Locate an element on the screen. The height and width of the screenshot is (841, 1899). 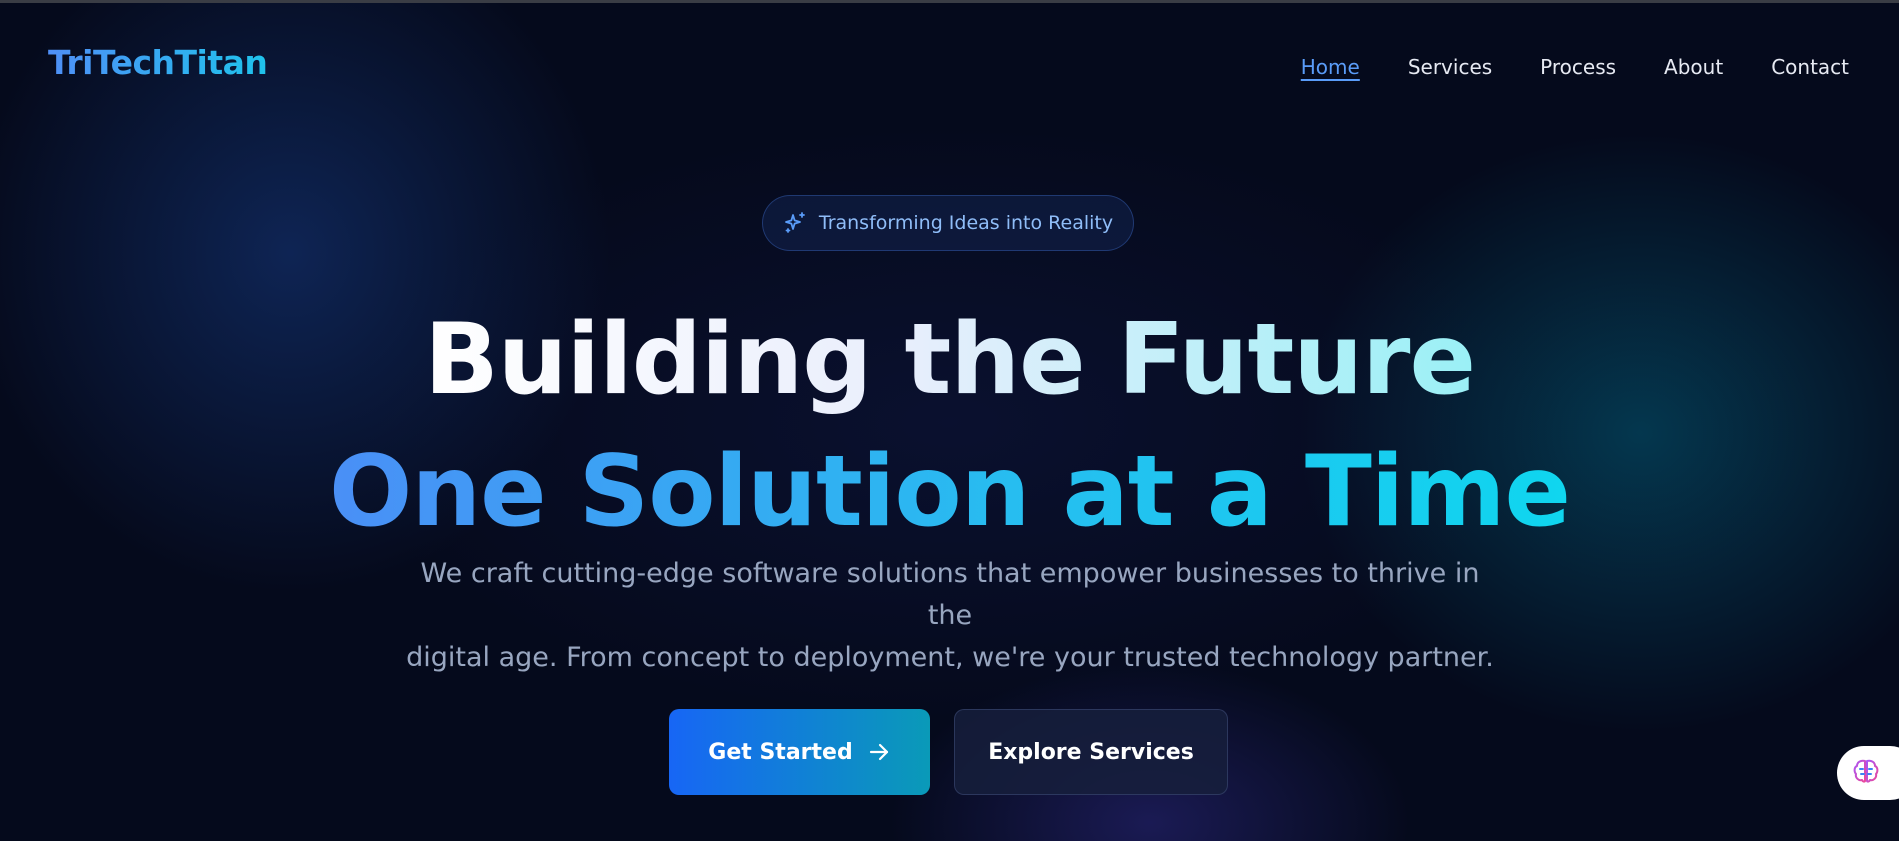
nav-link-home: Home is located at coordinates (1330, 67).